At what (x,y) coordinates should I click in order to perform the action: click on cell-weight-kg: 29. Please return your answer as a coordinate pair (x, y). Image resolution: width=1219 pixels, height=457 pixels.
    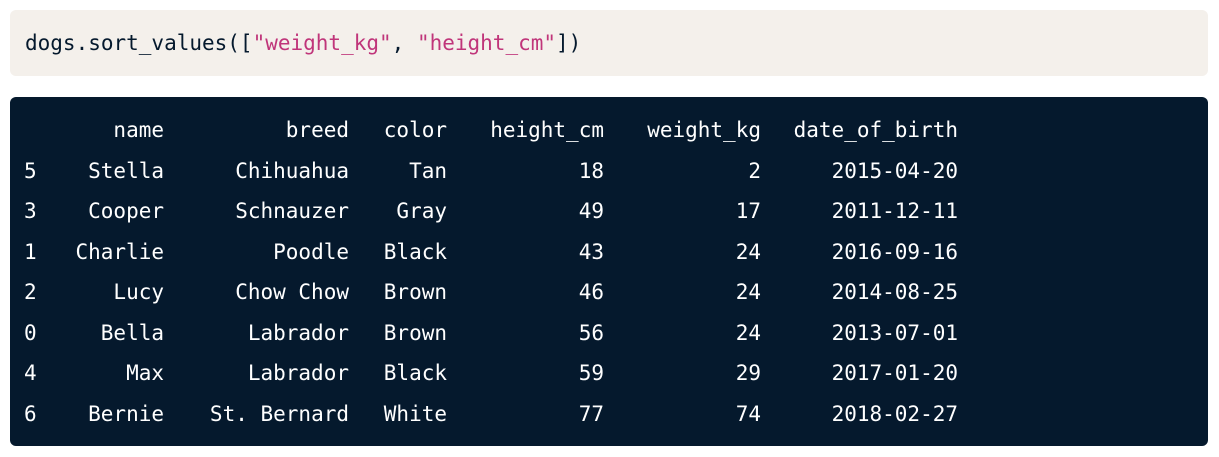
    Looking at the image, I should click on (748, 373).